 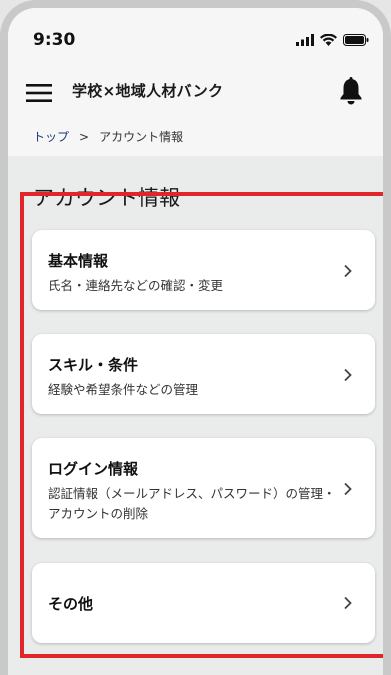 What do you see at coordinates (141, 137) in the screenshot?
I see `breadcrumb-current: アカウント情報` at bounding box center [141, 137].